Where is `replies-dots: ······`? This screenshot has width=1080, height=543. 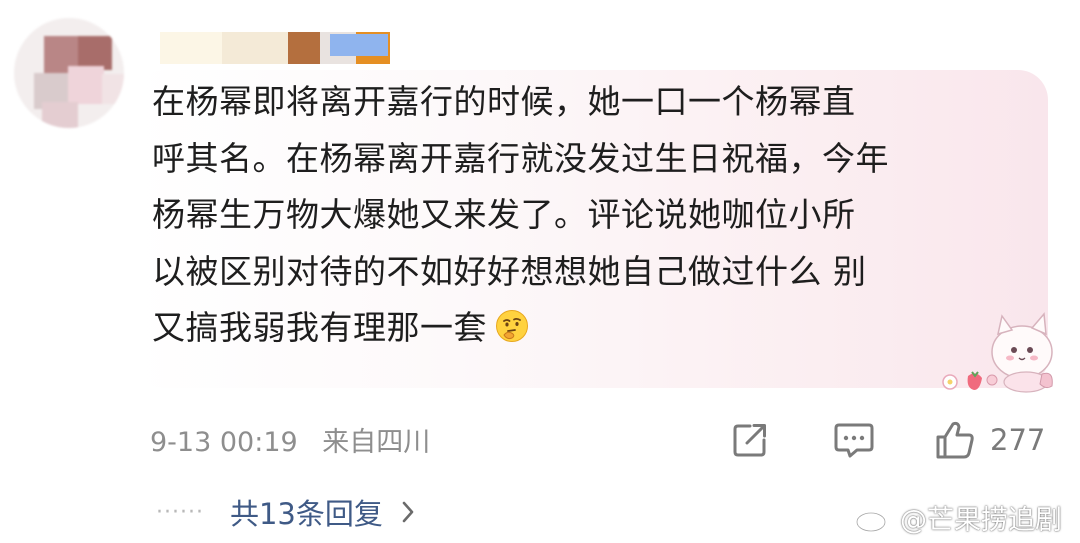 replies-dots: ······ is located at coordinates (180, 512).